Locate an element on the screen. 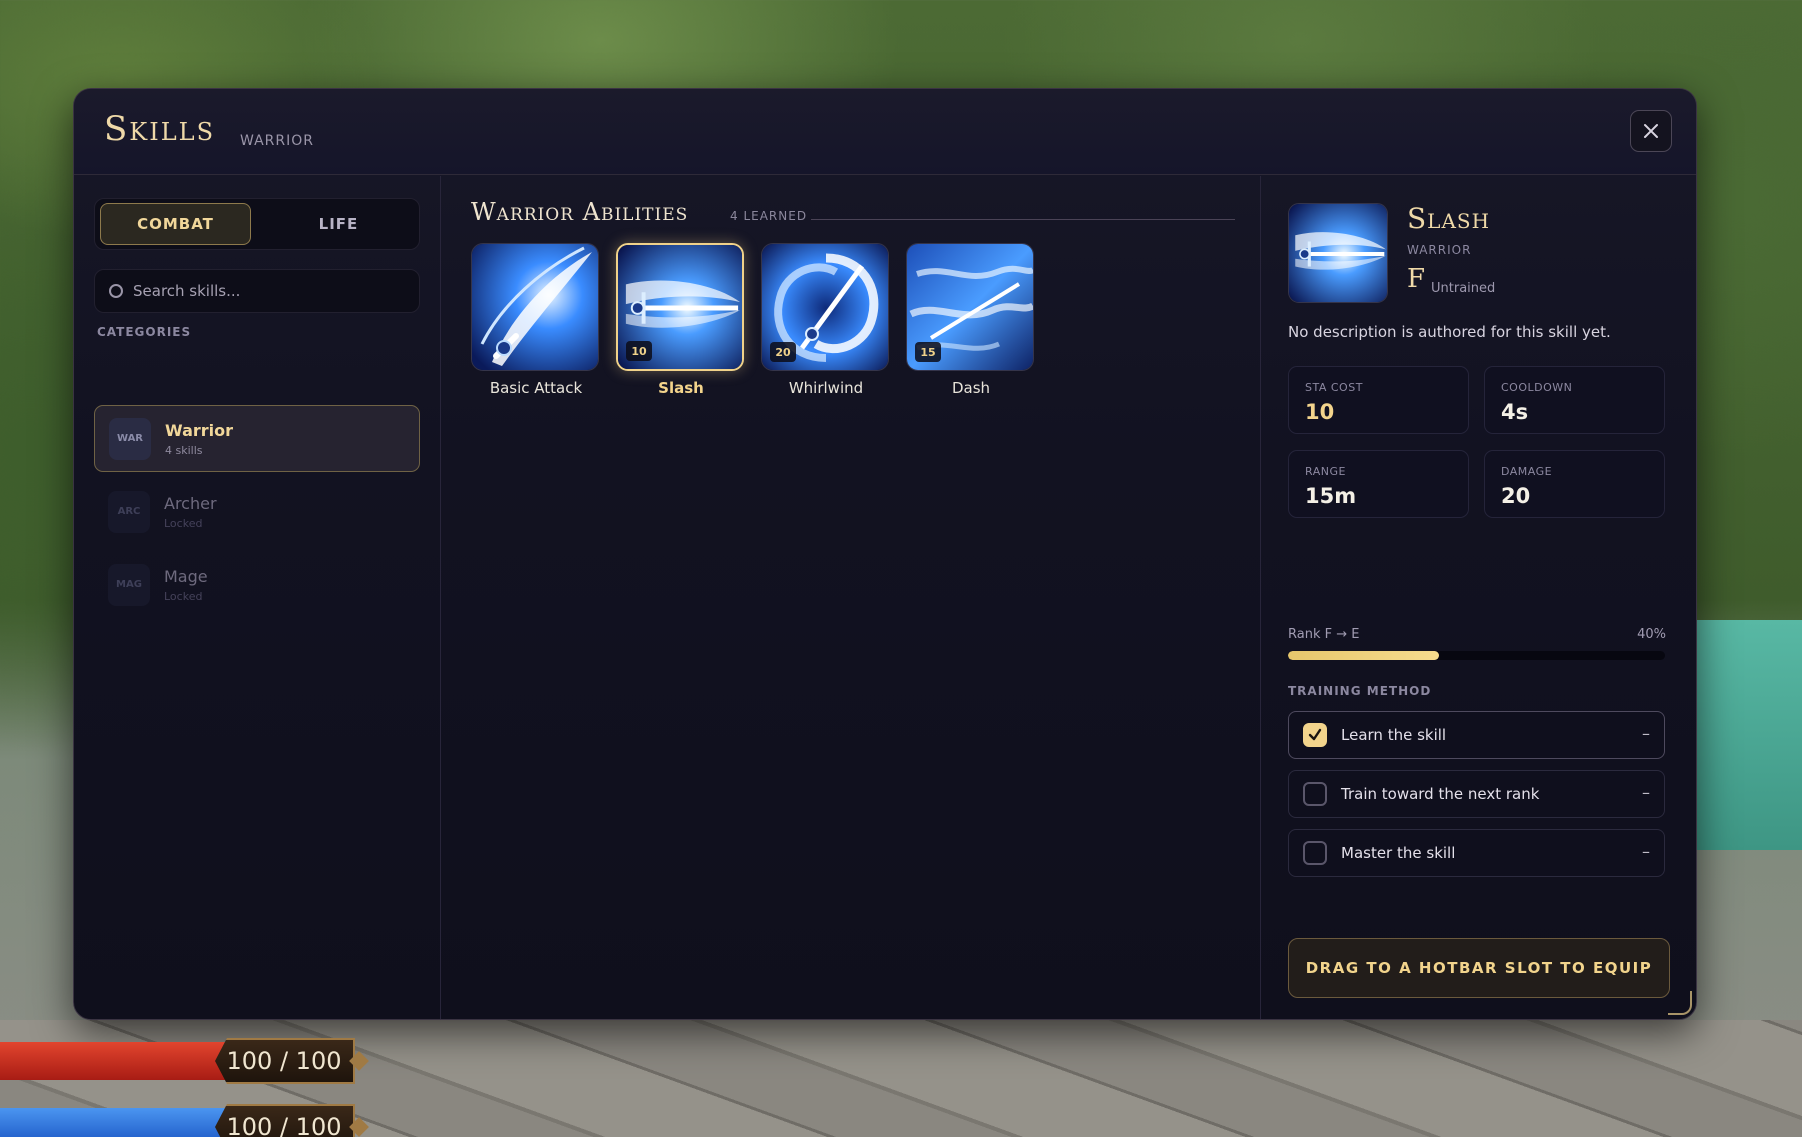 This screenshot has width=1802, height=1137. mana-bar: 100 / 100 is located at coordinates (185, 1120).